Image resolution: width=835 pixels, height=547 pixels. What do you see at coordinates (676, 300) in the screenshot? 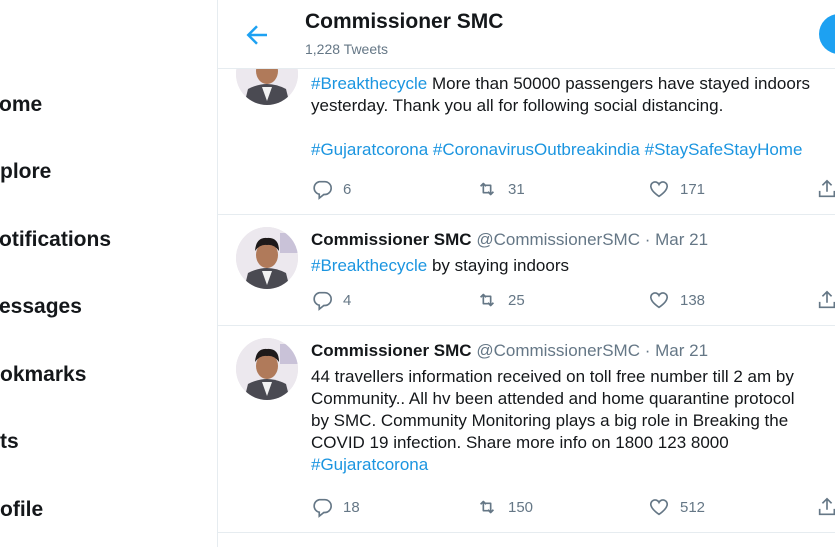
I see `like-button: 138` at bounding box center [676, 300].